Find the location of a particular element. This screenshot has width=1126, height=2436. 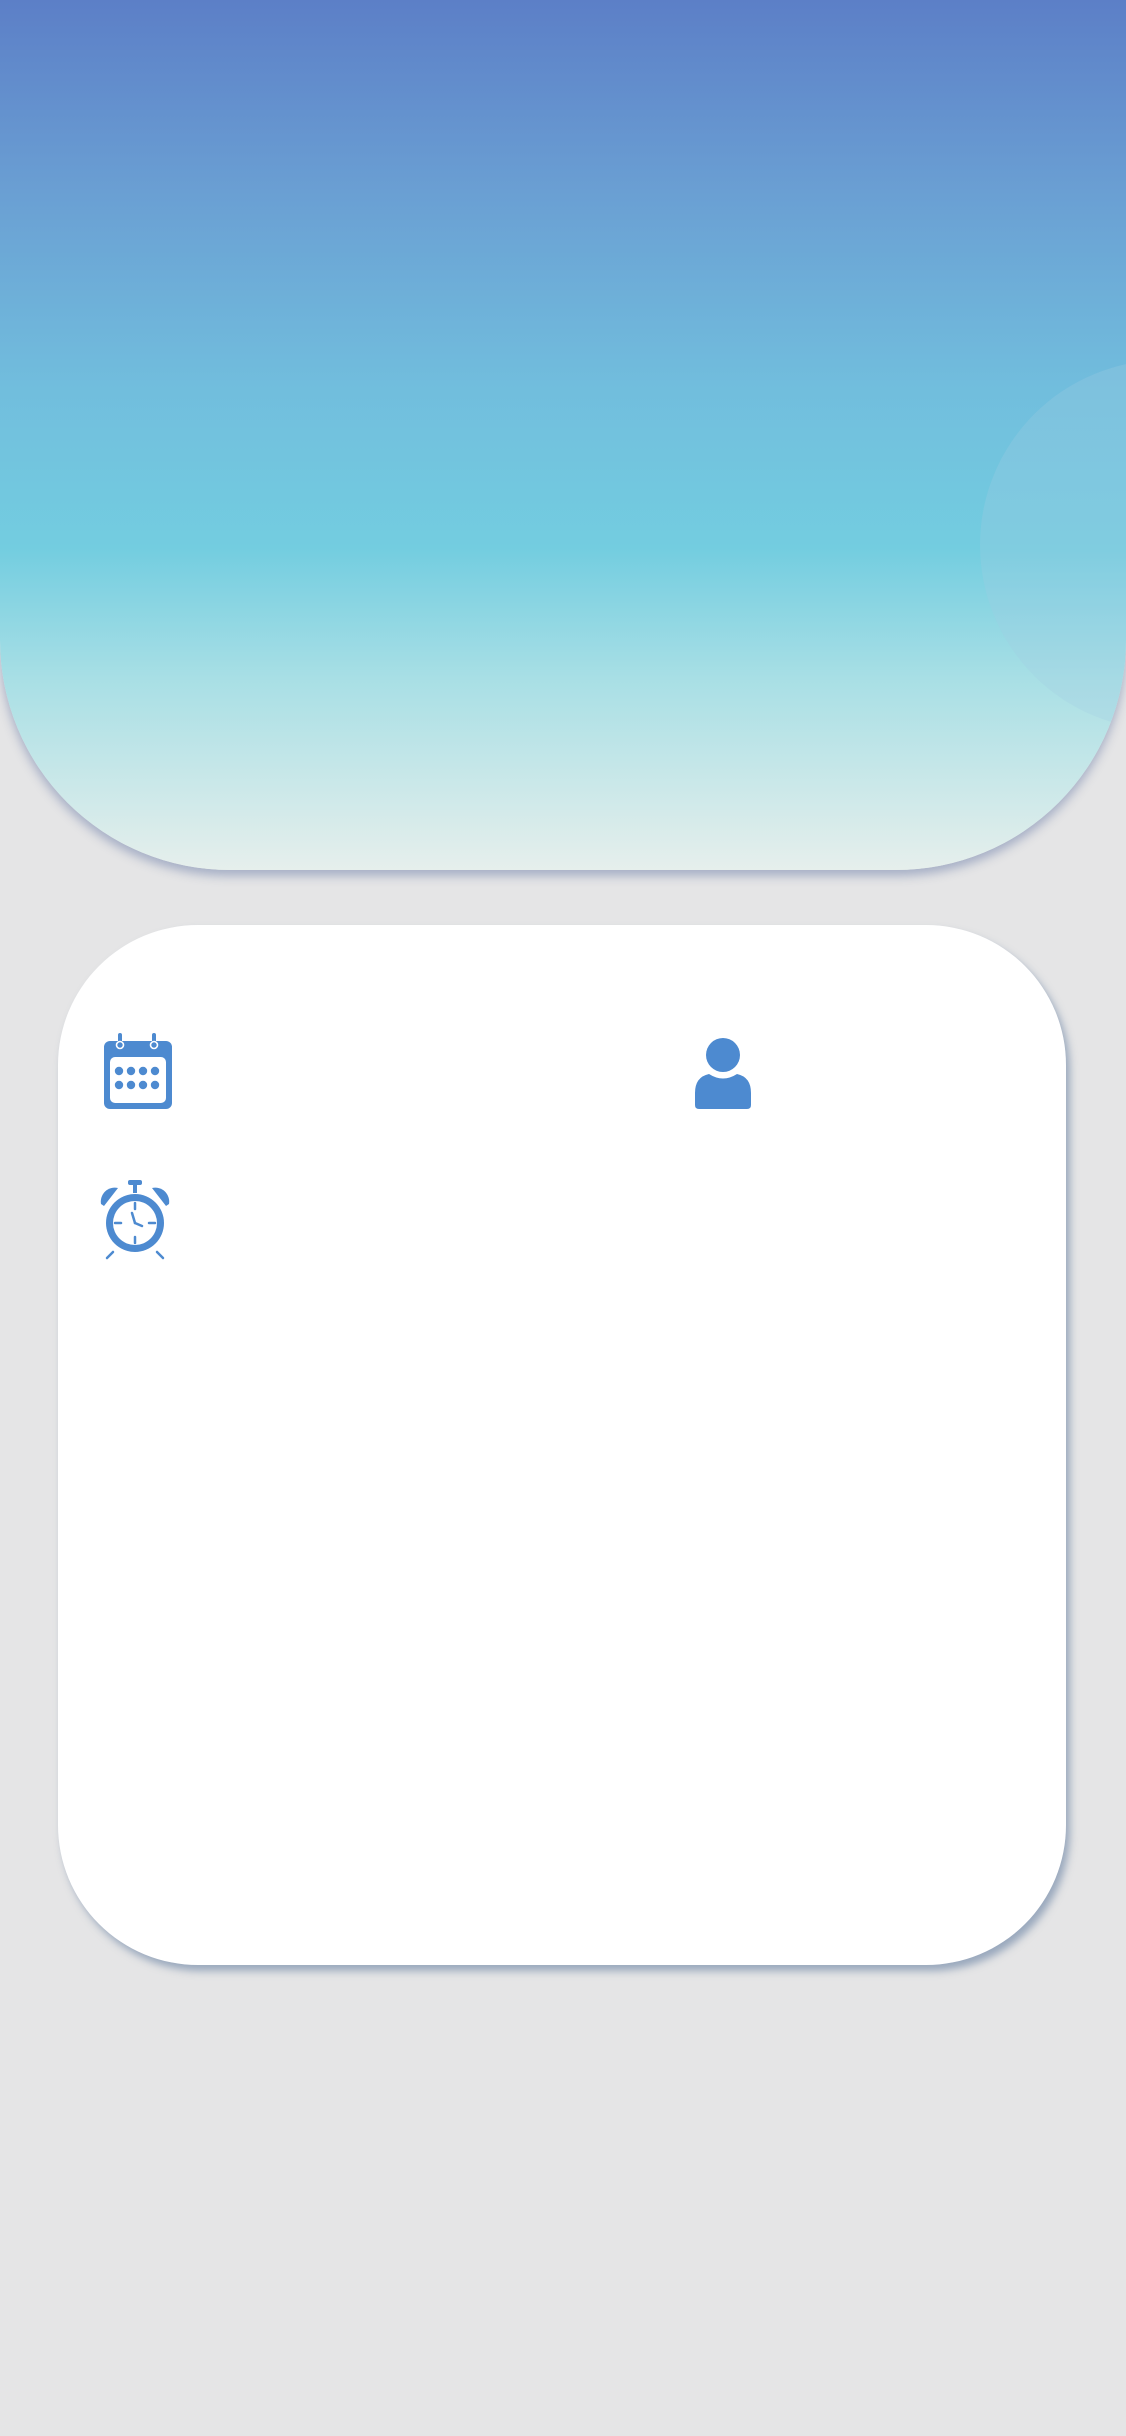

decorative-circle is located at coordinates (1053, 545).